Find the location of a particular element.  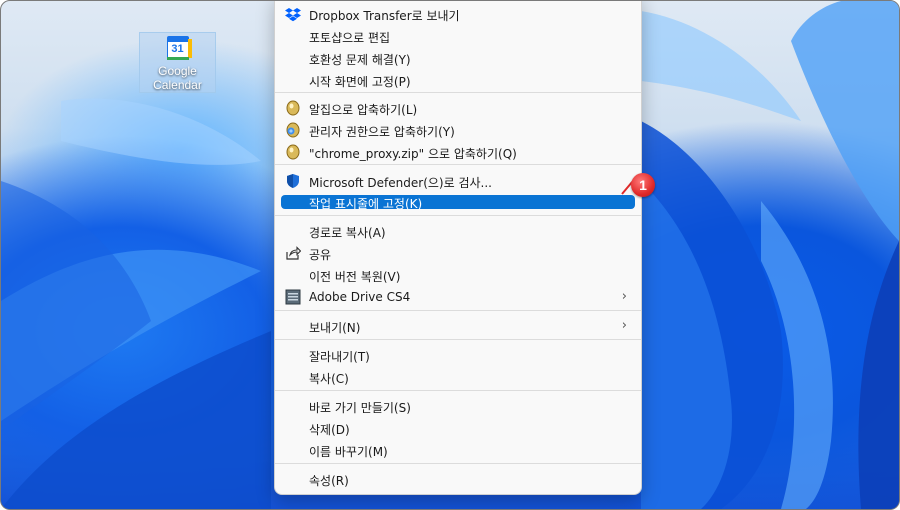

menu-item-restore-versions: 이전 버전 복원(V) is located at coordinates (458, 275).